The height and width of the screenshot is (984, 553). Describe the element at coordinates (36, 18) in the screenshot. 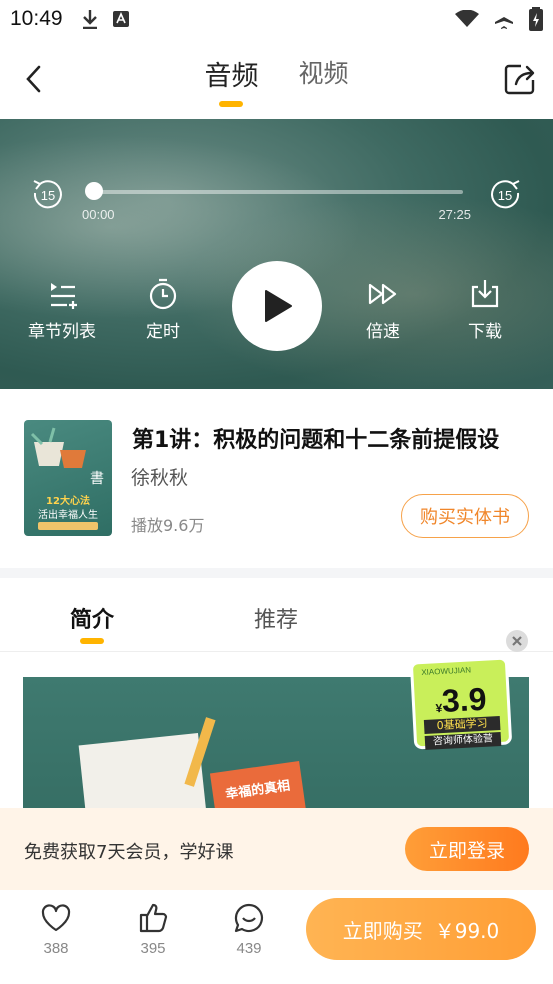

I see `status-time: 10:49` at that location.